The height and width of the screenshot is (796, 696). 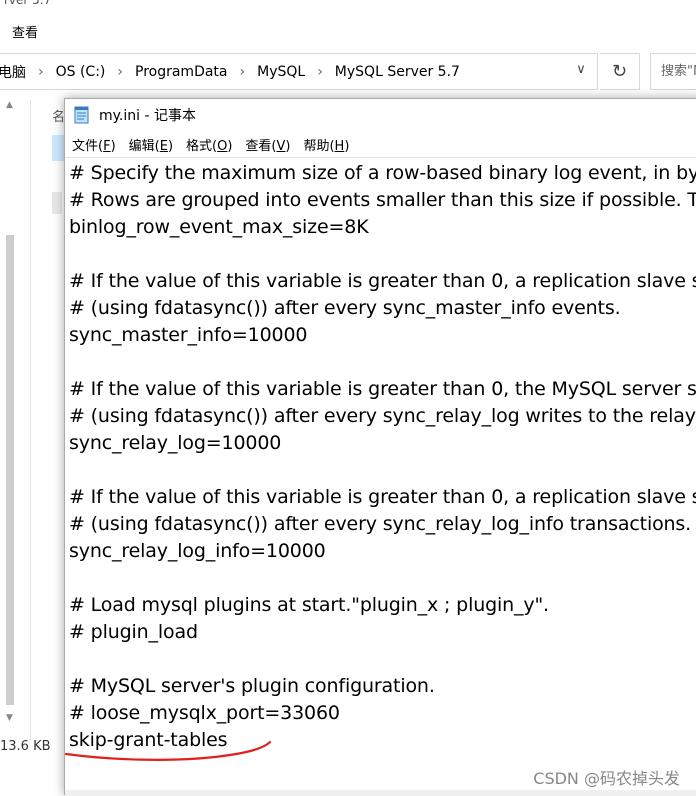 I want to click on refresh-icon: ↻, so click(x=619, y=71).